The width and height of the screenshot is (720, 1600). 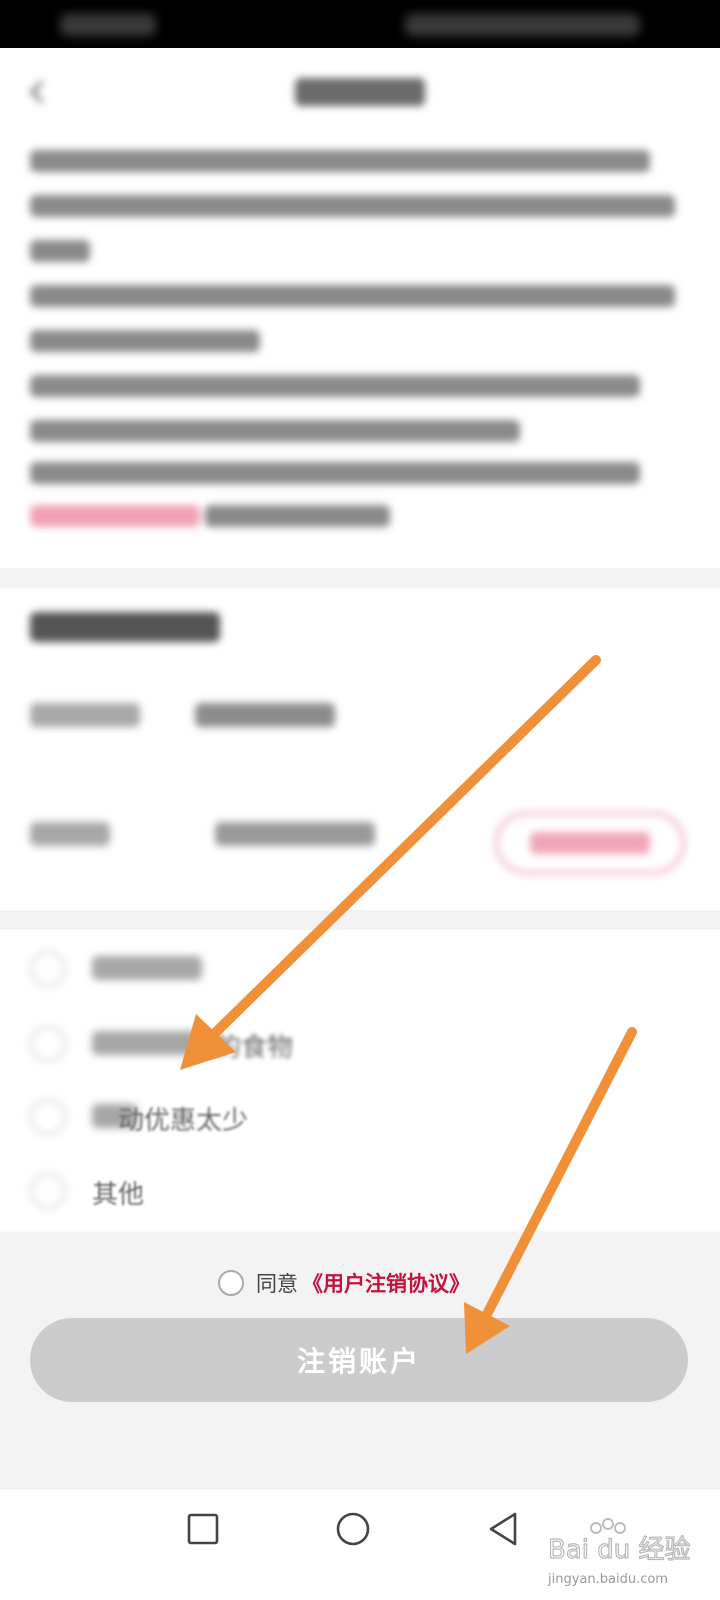 What do you see at coordinates (590, 843) in the screenshot?
I see `get-code-button-label-blurred` at bounding box center [590, 843].